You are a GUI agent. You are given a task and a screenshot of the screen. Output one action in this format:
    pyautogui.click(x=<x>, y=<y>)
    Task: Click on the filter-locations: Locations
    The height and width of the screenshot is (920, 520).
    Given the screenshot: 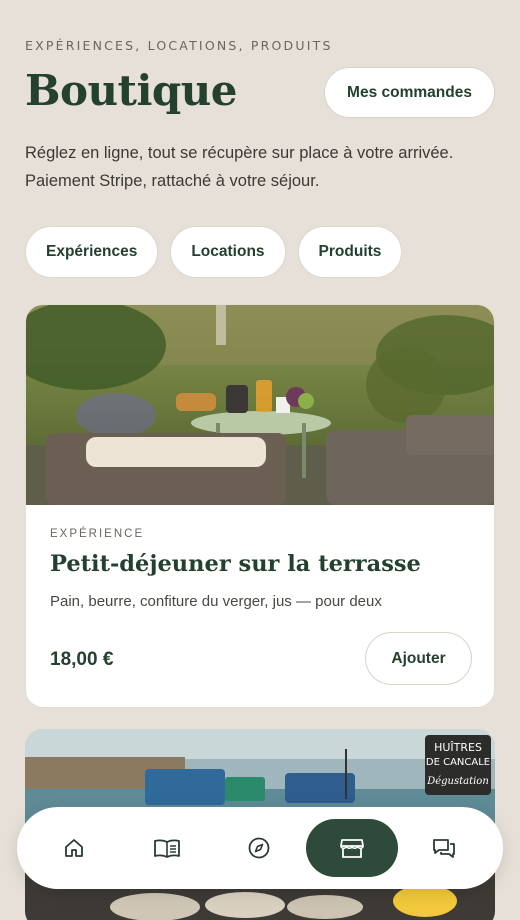 What is the action you would take?
    pyautogui.click(x=228, y=252)
    